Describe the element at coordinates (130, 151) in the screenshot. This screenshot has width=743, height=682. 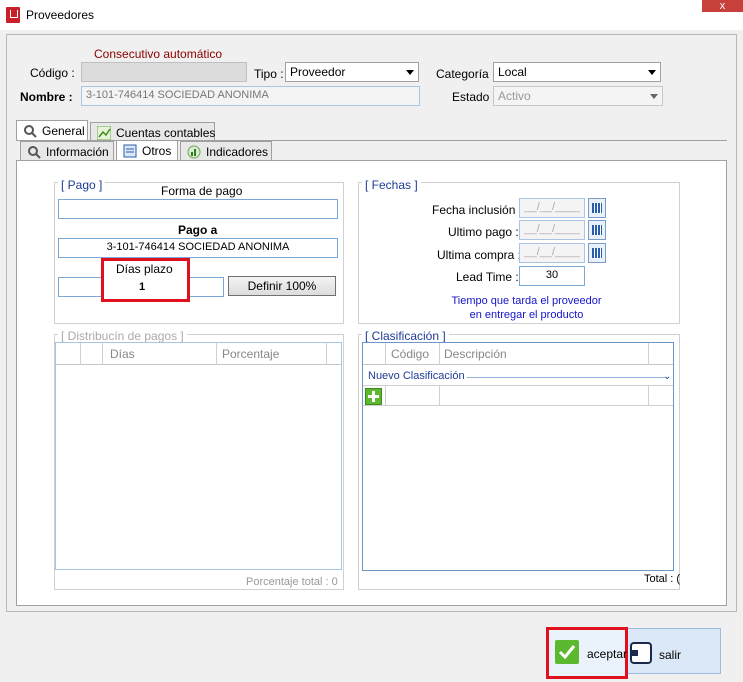
I see `document-icon` at that location.